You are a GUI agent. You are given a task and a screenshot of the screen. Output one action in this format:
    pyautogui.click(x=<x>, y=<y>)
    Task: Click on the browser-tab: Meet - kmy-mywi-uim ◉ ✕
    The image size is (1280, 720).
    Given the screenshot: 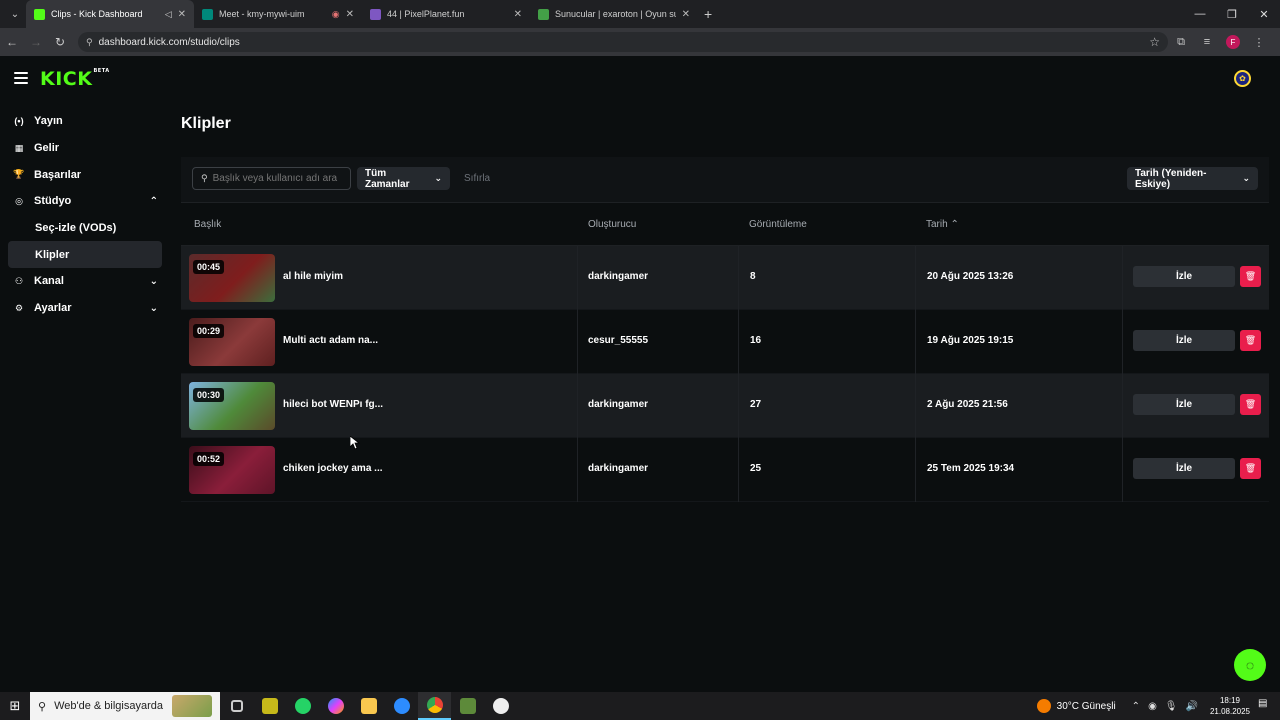 What is the action you would take?
    pyautogui.click(x=278, y=14)
    